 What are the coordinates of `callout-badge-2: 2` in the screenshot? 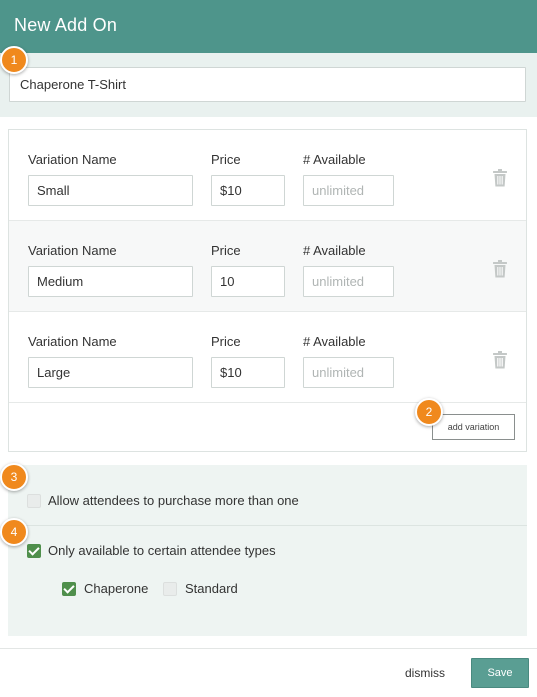 It's located at (429, 412).